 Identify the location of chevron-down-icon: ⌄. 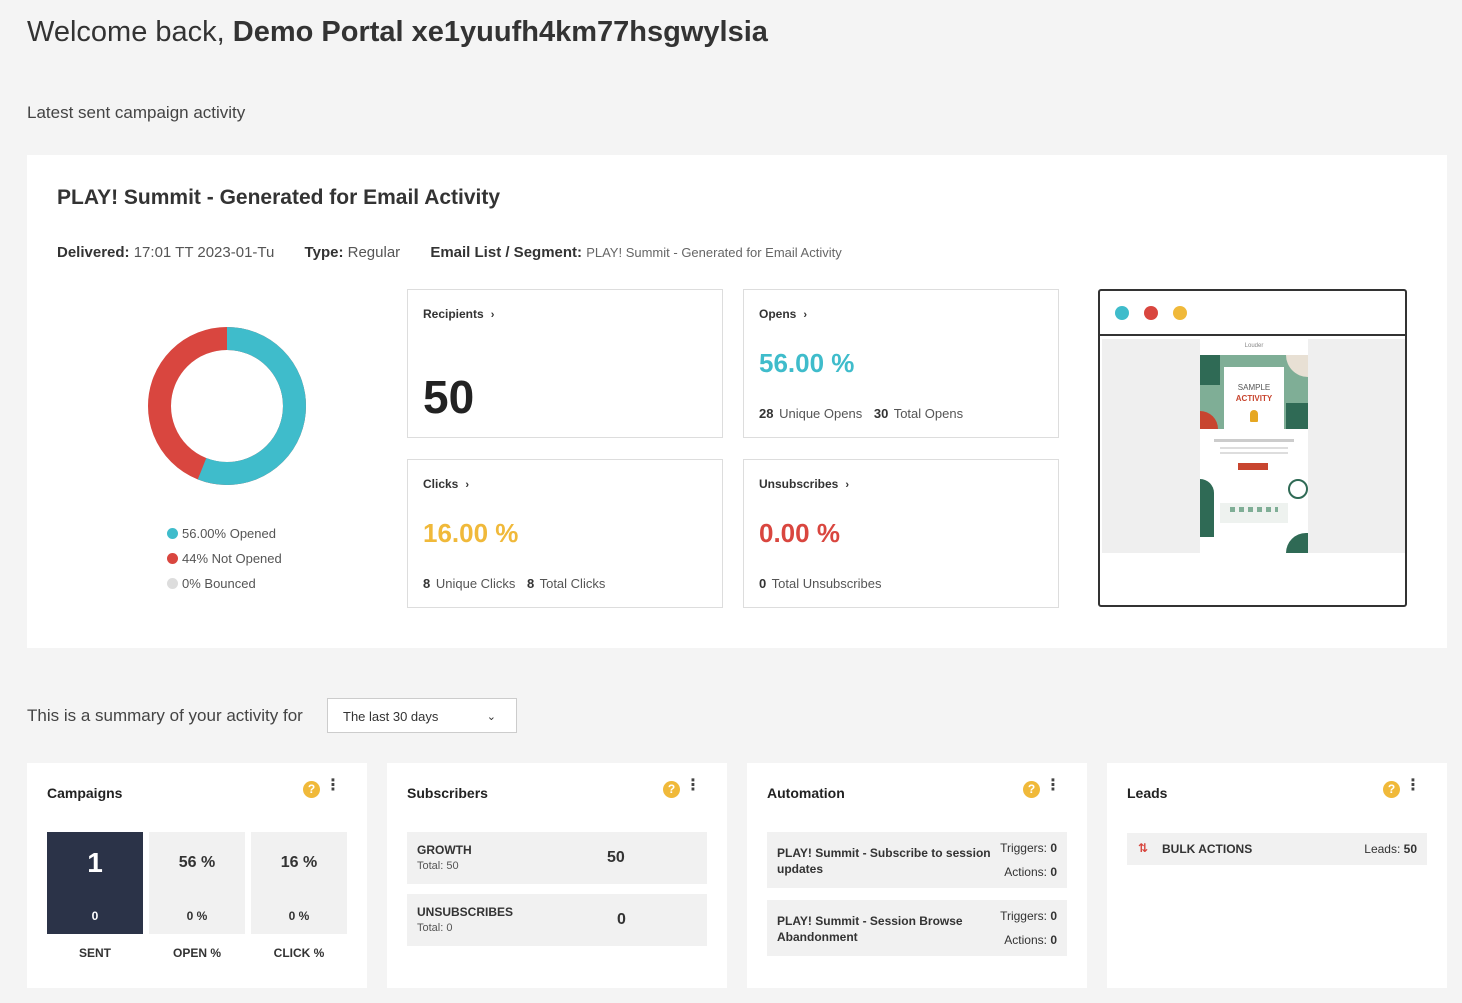
(491, 717).